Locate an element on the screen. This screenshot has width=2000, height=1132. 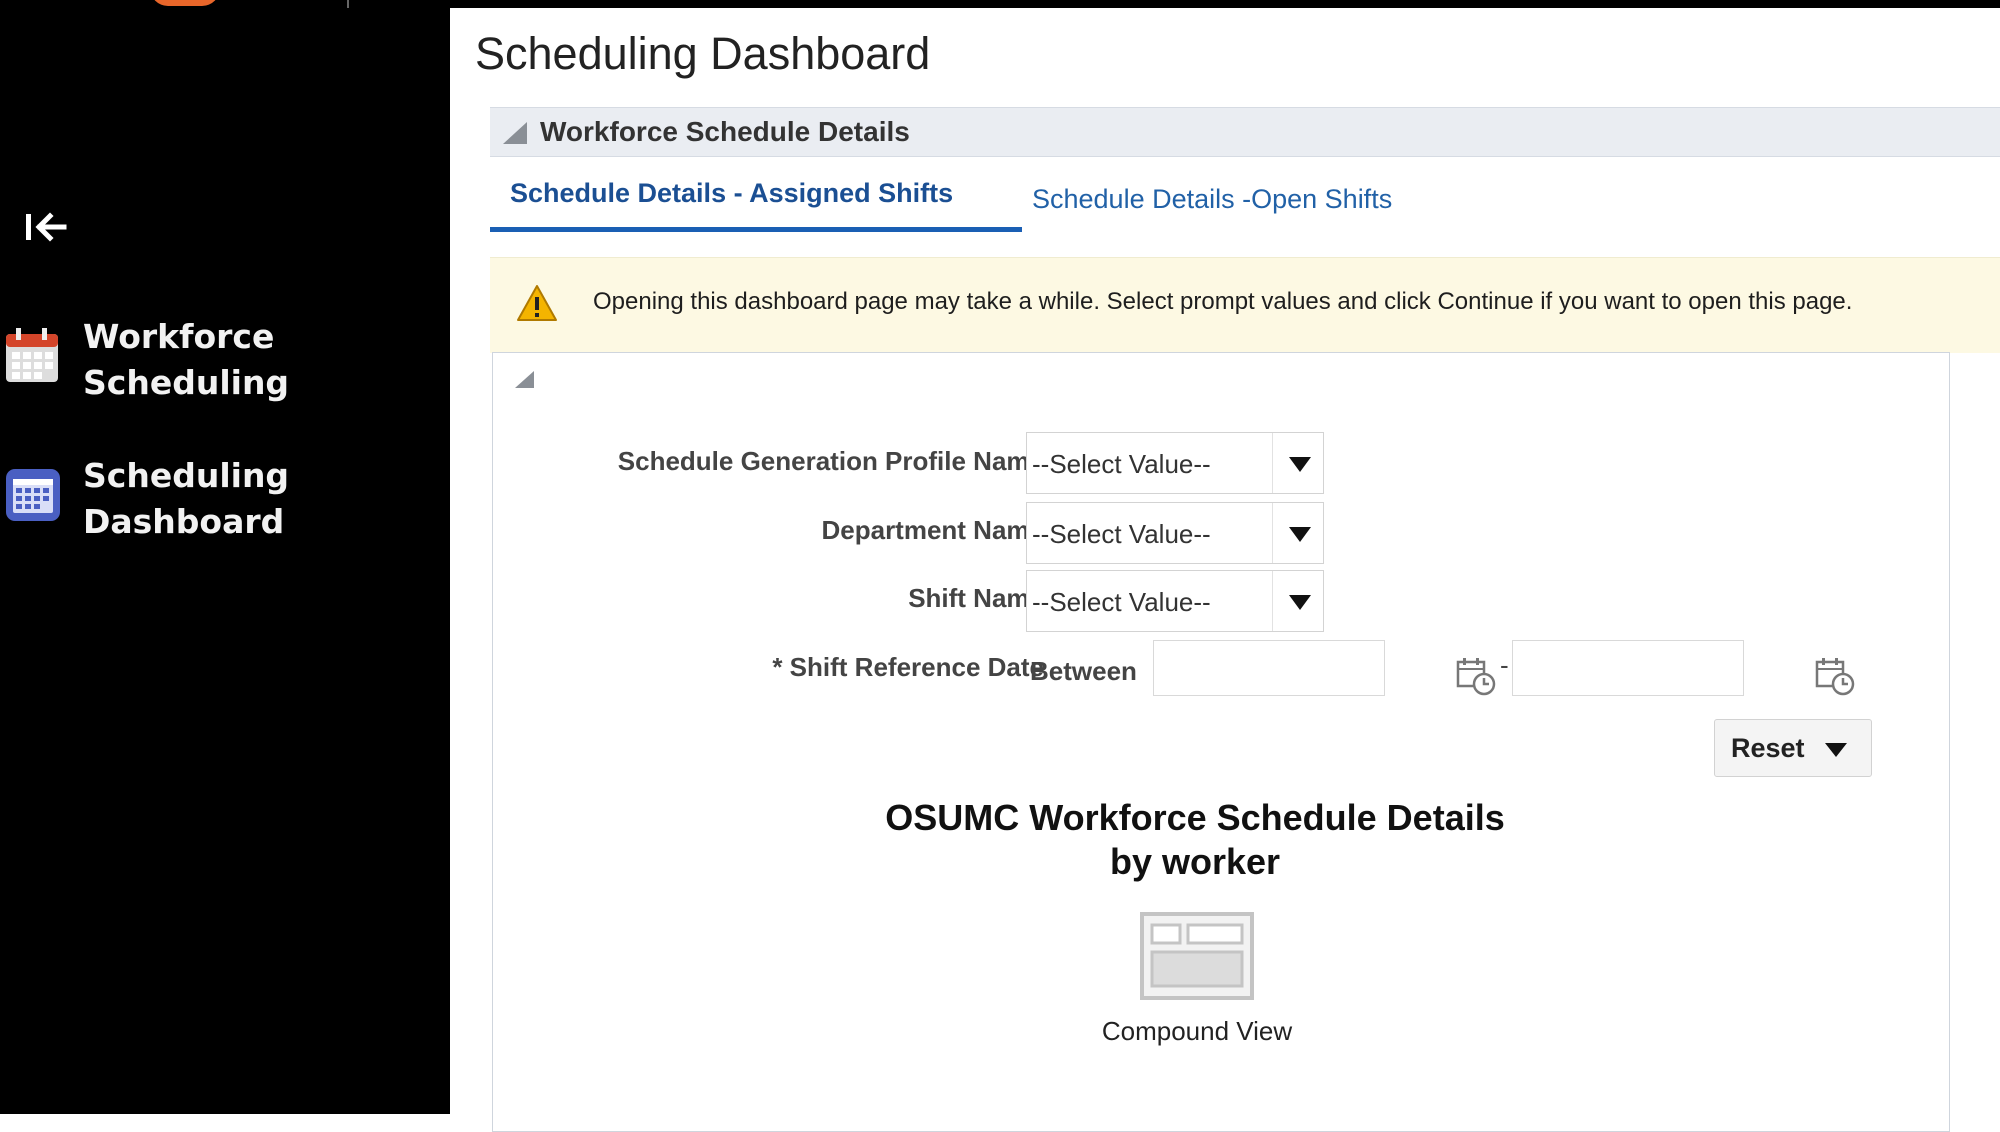
calendar-grid-icon is located at coordinates (33, 495).